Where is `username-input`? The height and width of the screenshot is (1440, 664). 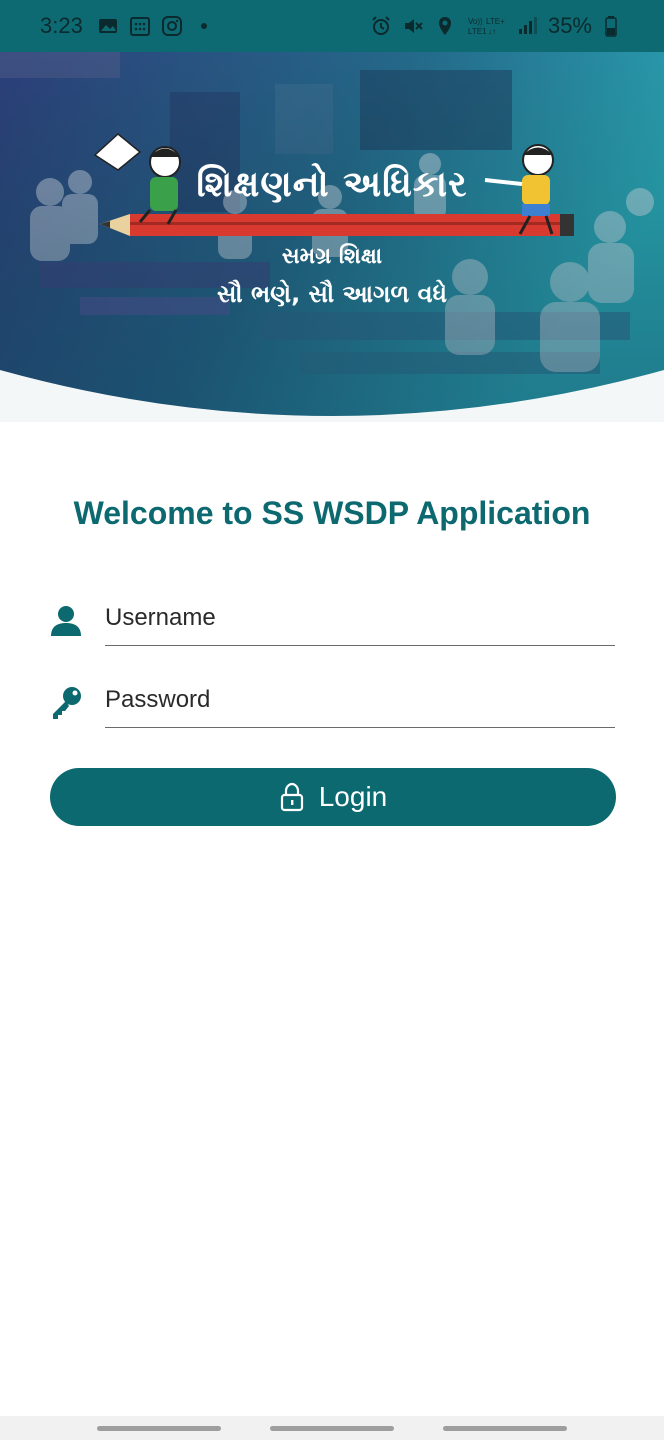 username-input is located at coordinates (360, 618).